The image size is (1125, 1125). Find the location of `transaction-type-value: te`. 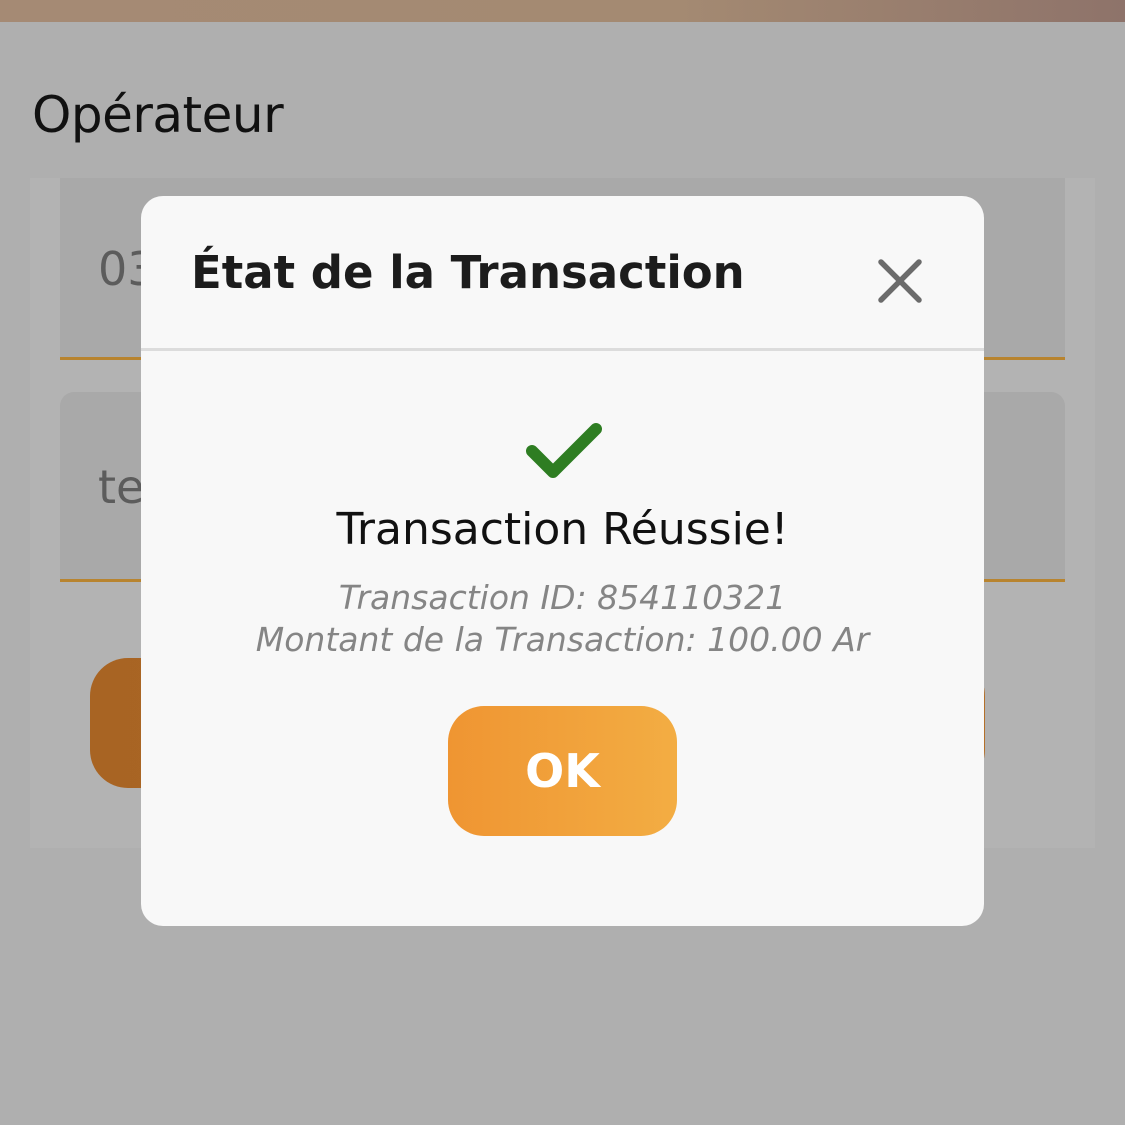

transaction-type-value: te is located at coordinates (121, 487).